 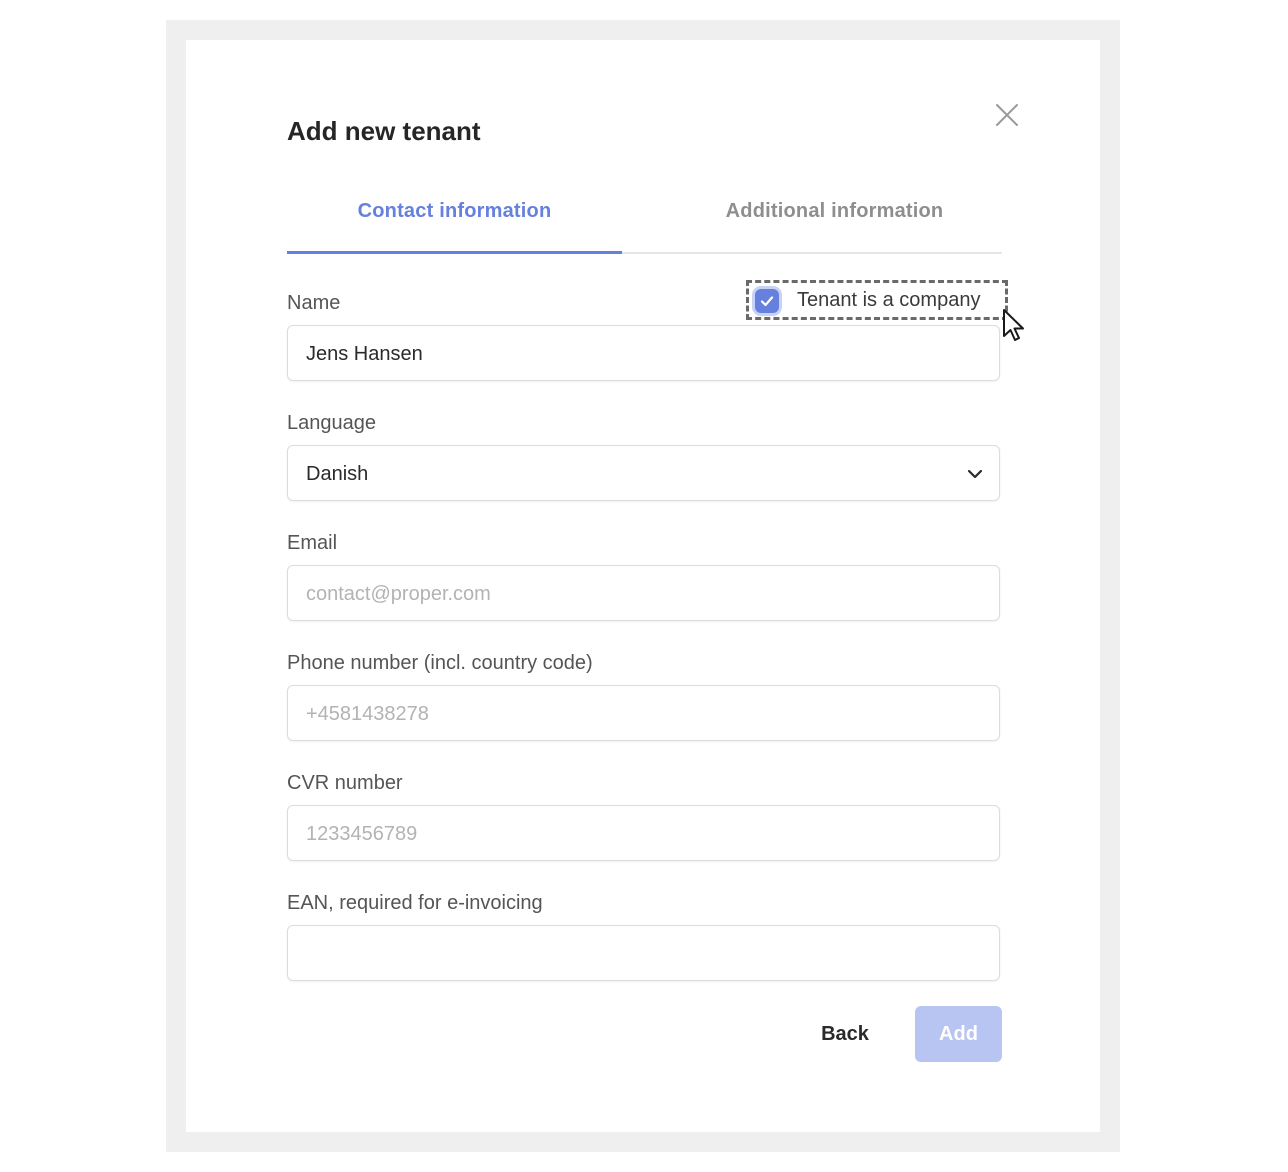 What do you see at coordinates (454, 211) in the screenshot?
I see `tab-label: Contact information` at bounding box center [454, 211].